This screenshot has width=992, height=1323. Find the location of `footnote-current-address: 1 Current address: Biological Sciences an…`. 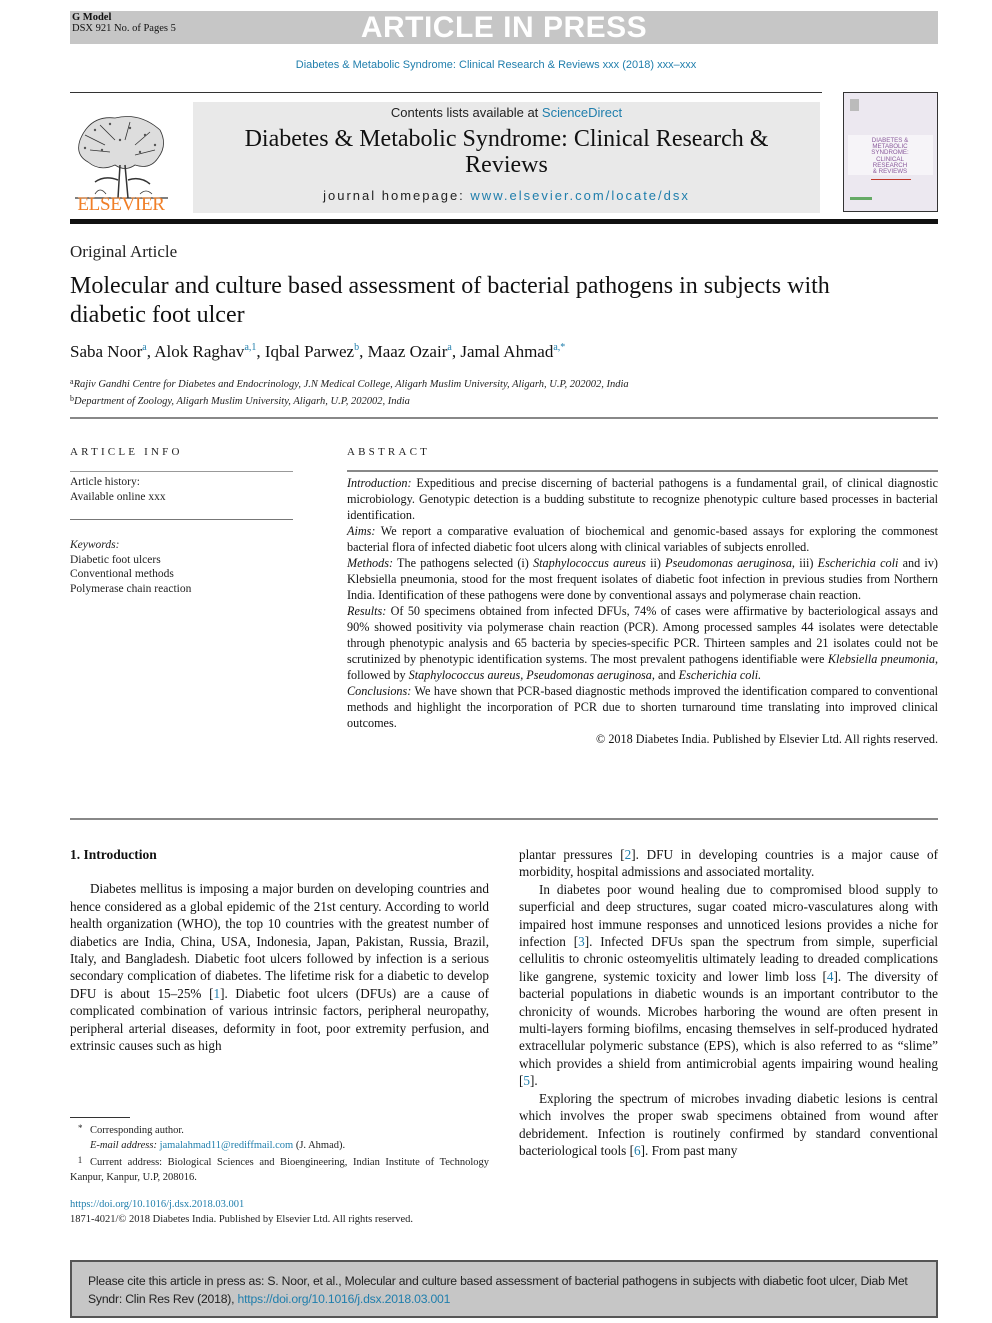

footnote-current-address: 1 Current address: Biological Sciences an… is located at coordinates (279, 1169).